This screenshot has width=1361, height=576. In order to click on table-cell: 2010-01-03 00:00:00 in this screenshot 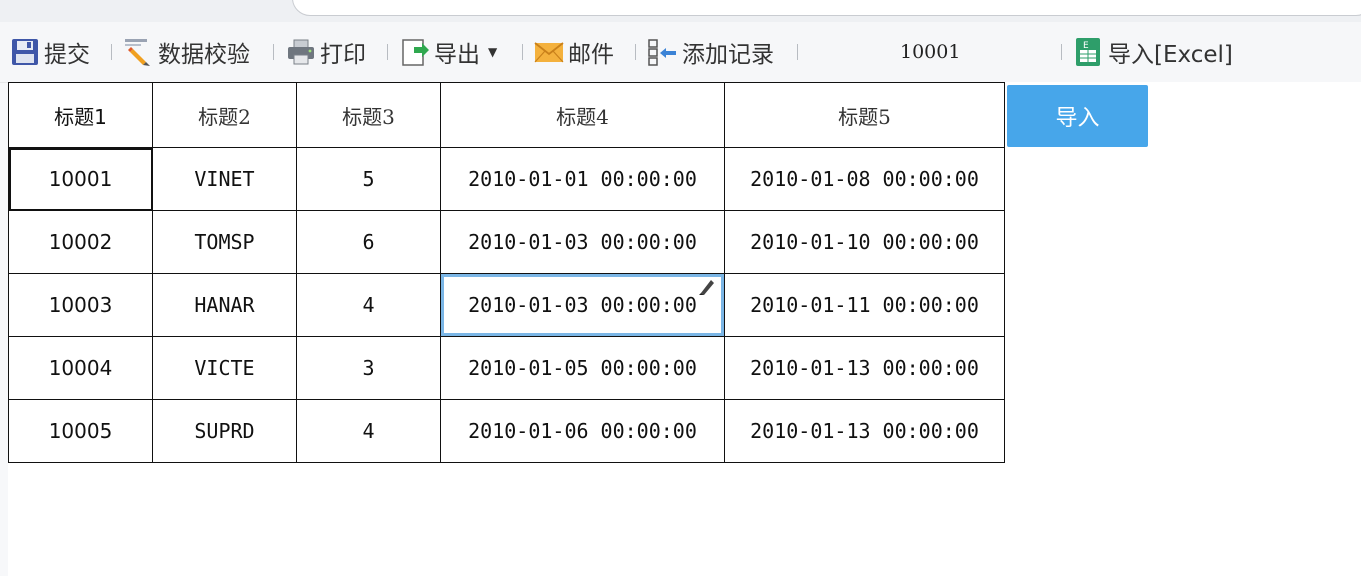, I will do `click(582, 242)`.